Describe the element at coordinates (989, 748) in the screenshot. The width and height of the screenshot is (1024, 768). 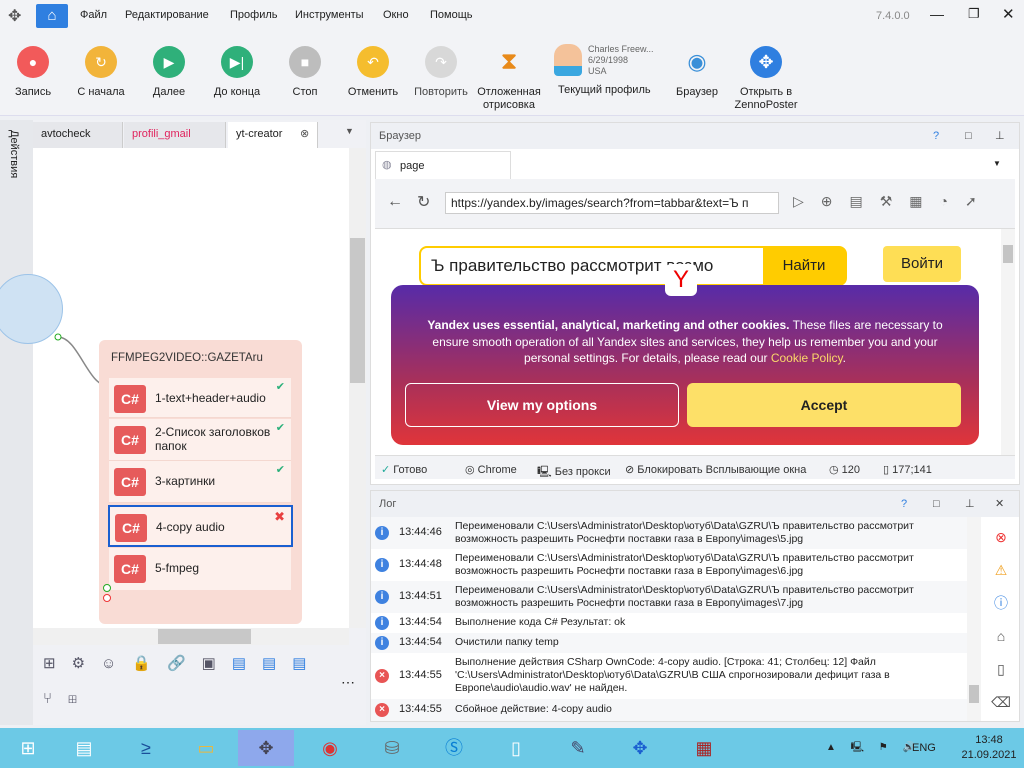
I see `clock: 13:48 21.09.2021` at that location.